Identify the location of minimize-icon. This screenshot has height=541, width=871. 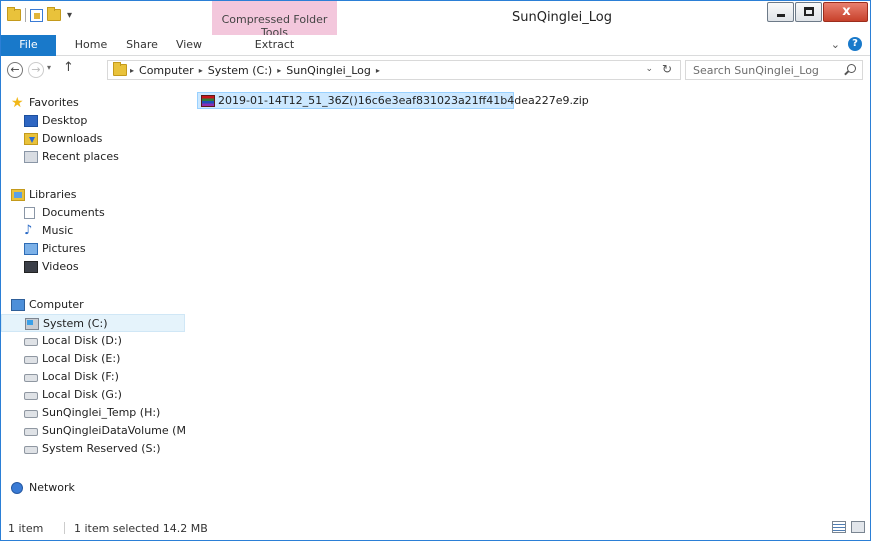
(781, 15).